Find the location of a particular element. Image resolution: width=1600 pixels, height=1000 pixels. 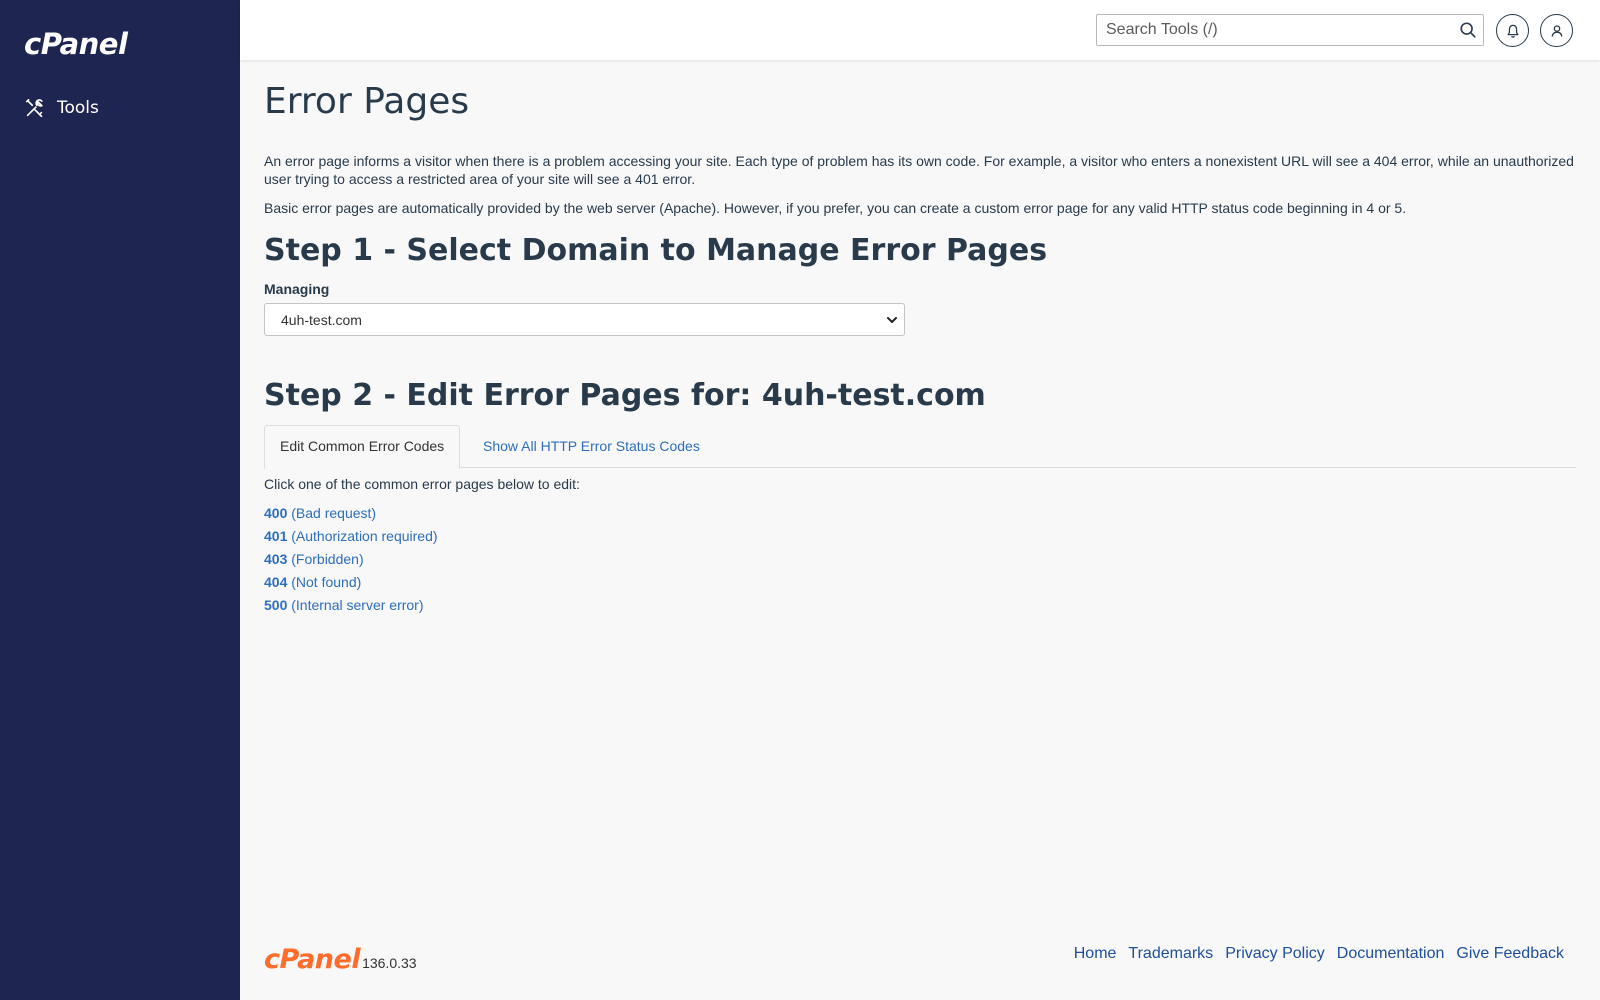

list-item: 403 (Forbidden) is located at coordinates (351, 559).